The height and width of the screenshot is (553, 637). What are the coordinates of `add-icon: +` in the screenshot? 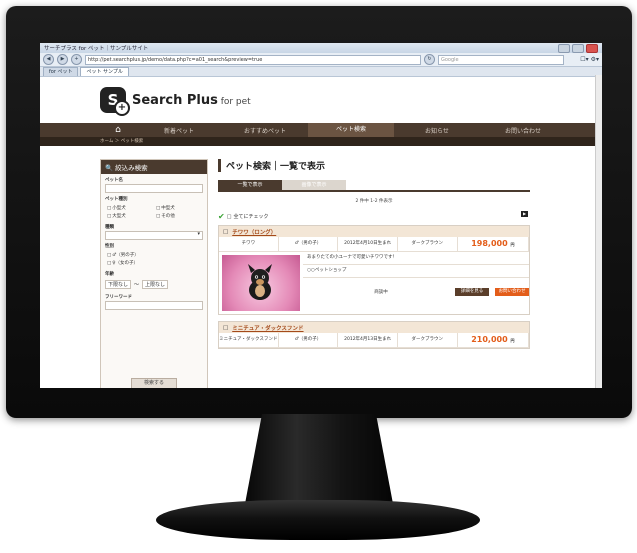 It's located at (76, 59).